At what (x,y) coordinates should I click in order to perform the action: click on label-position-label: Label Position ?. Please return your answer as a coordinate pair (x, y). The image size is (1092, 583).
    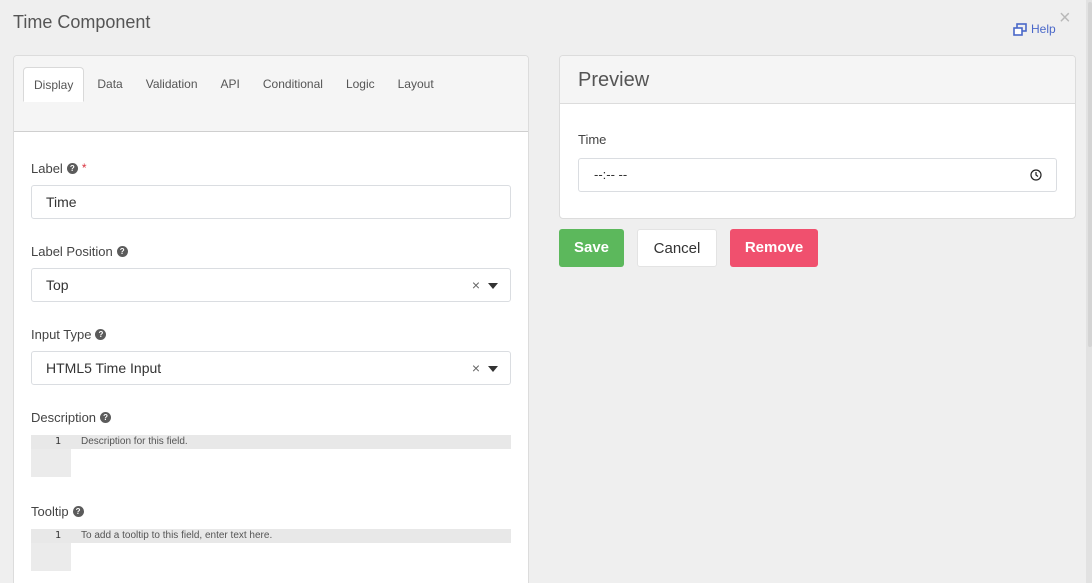
    Looking at the image, I should click on (271, 251).